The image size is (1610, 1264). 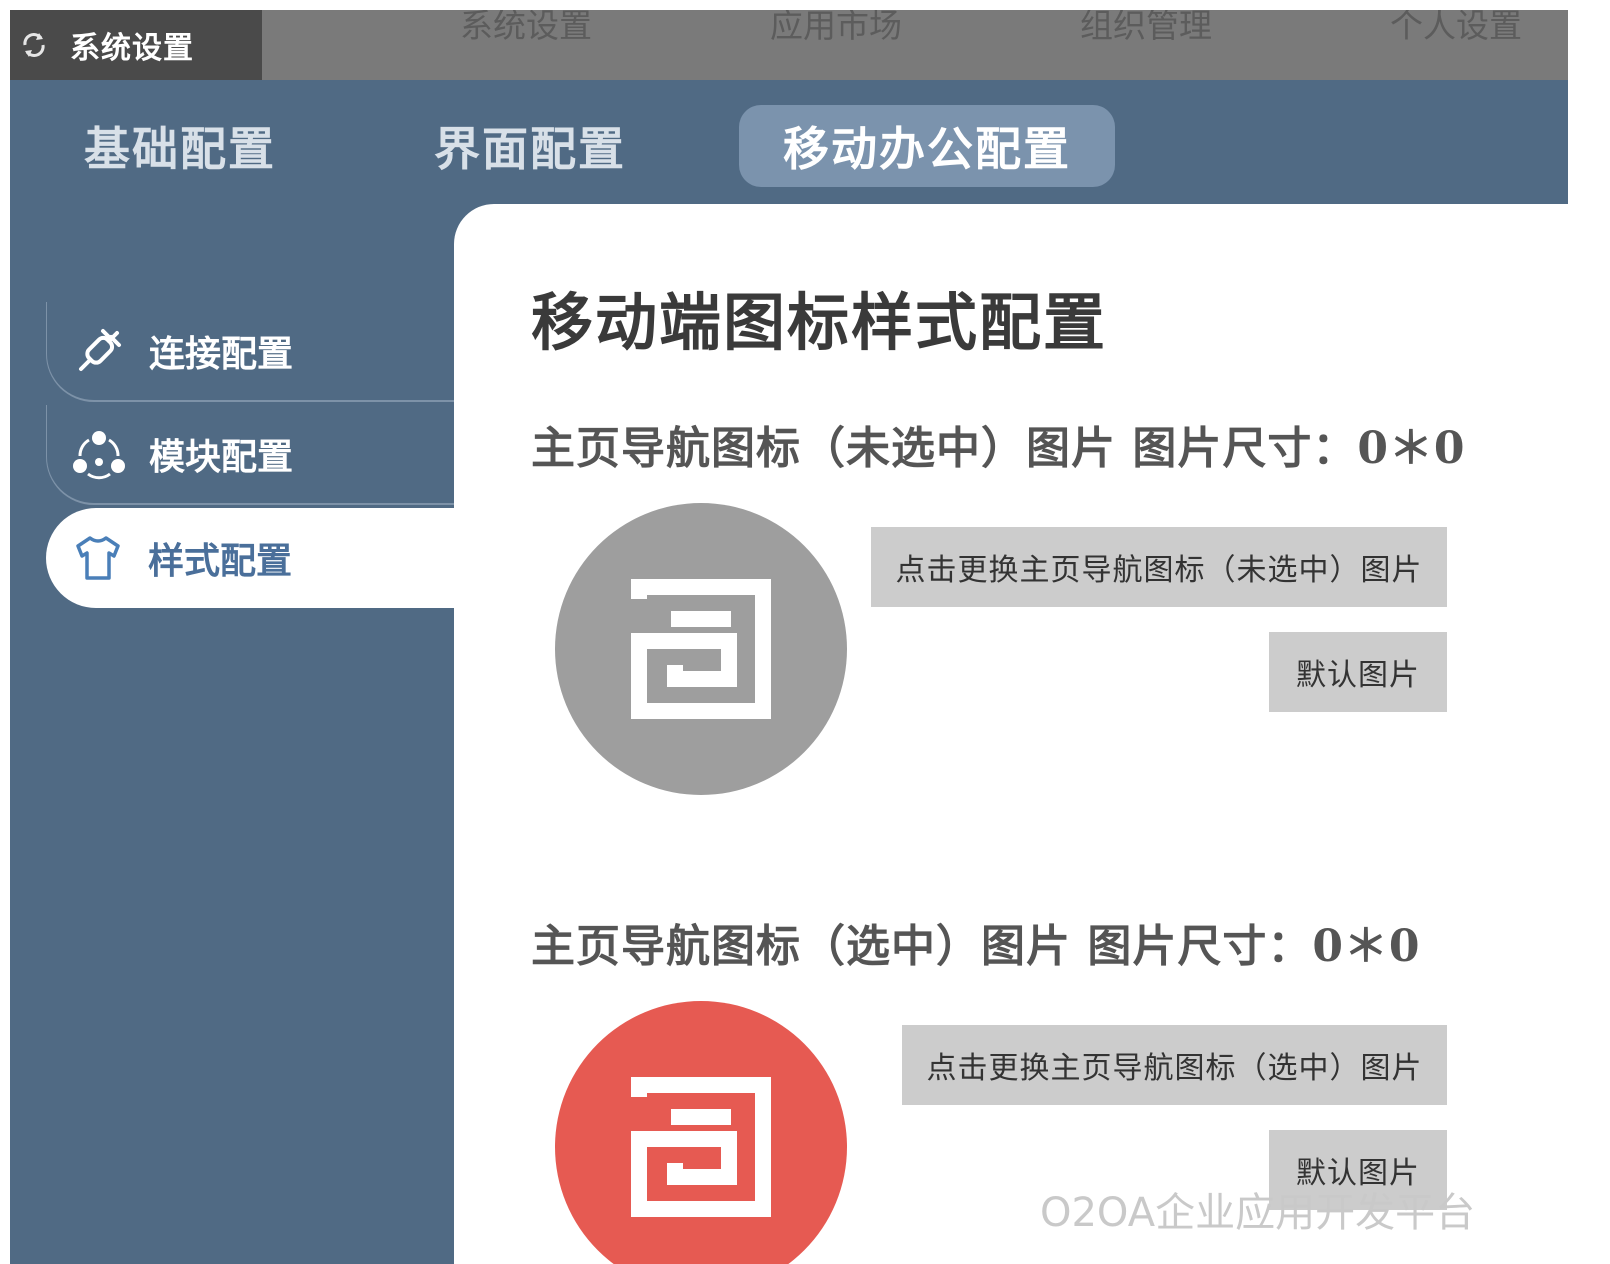 What do you see at coordinates (132, 48) in the screenshot?
I see `window-title: 系统设置` at bounding box center [132, 48].